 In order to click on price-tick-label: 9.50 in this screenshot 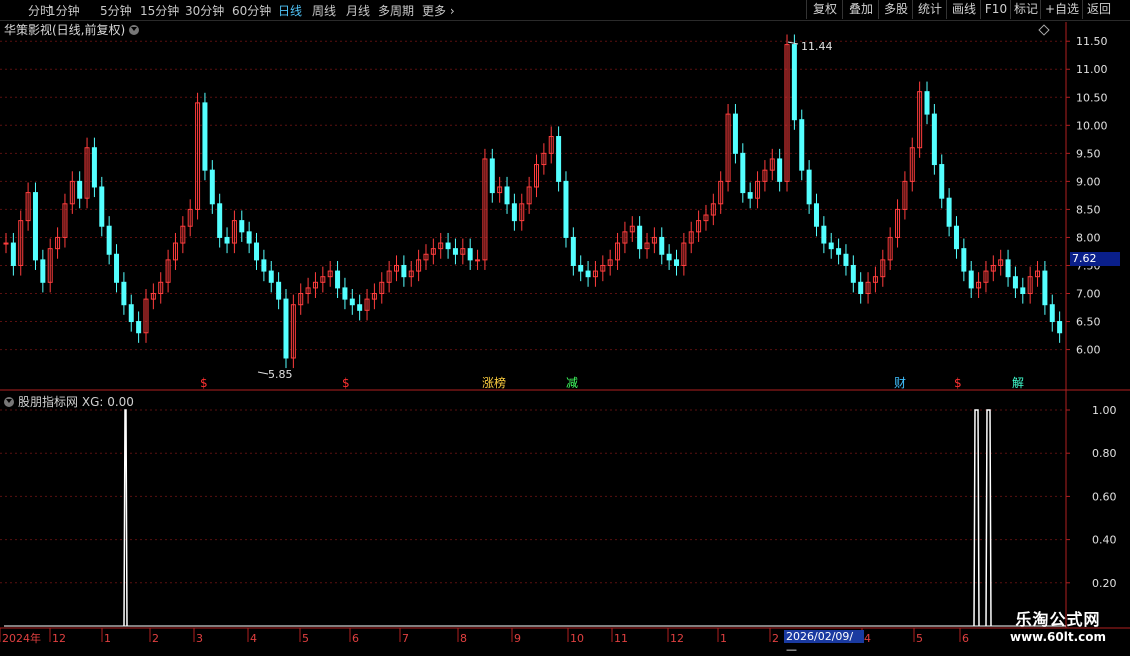, I will do `click(1088, 153)`.